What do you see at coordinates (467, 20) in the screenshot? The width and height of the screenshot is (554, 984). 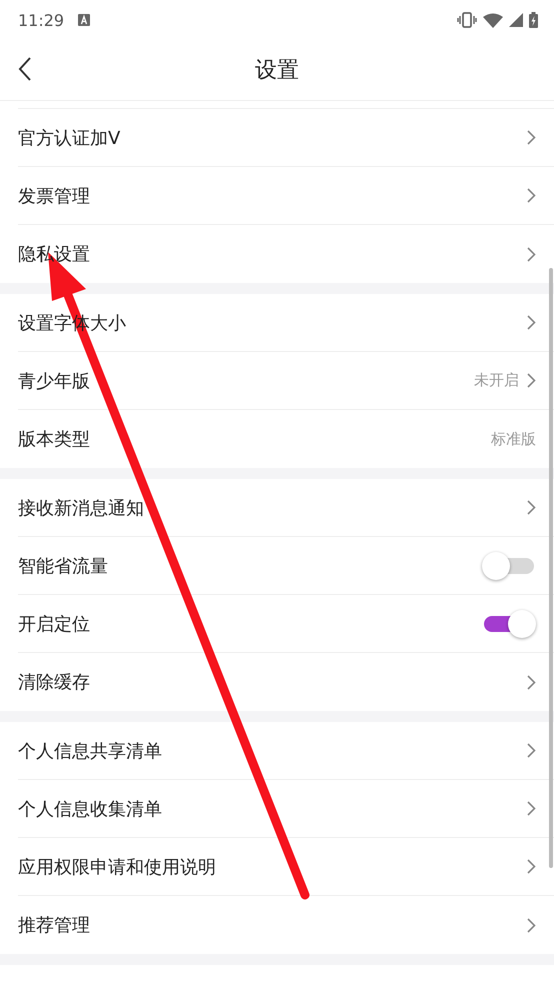 I see `vibrate-icon` at bounding box center [467, 20].